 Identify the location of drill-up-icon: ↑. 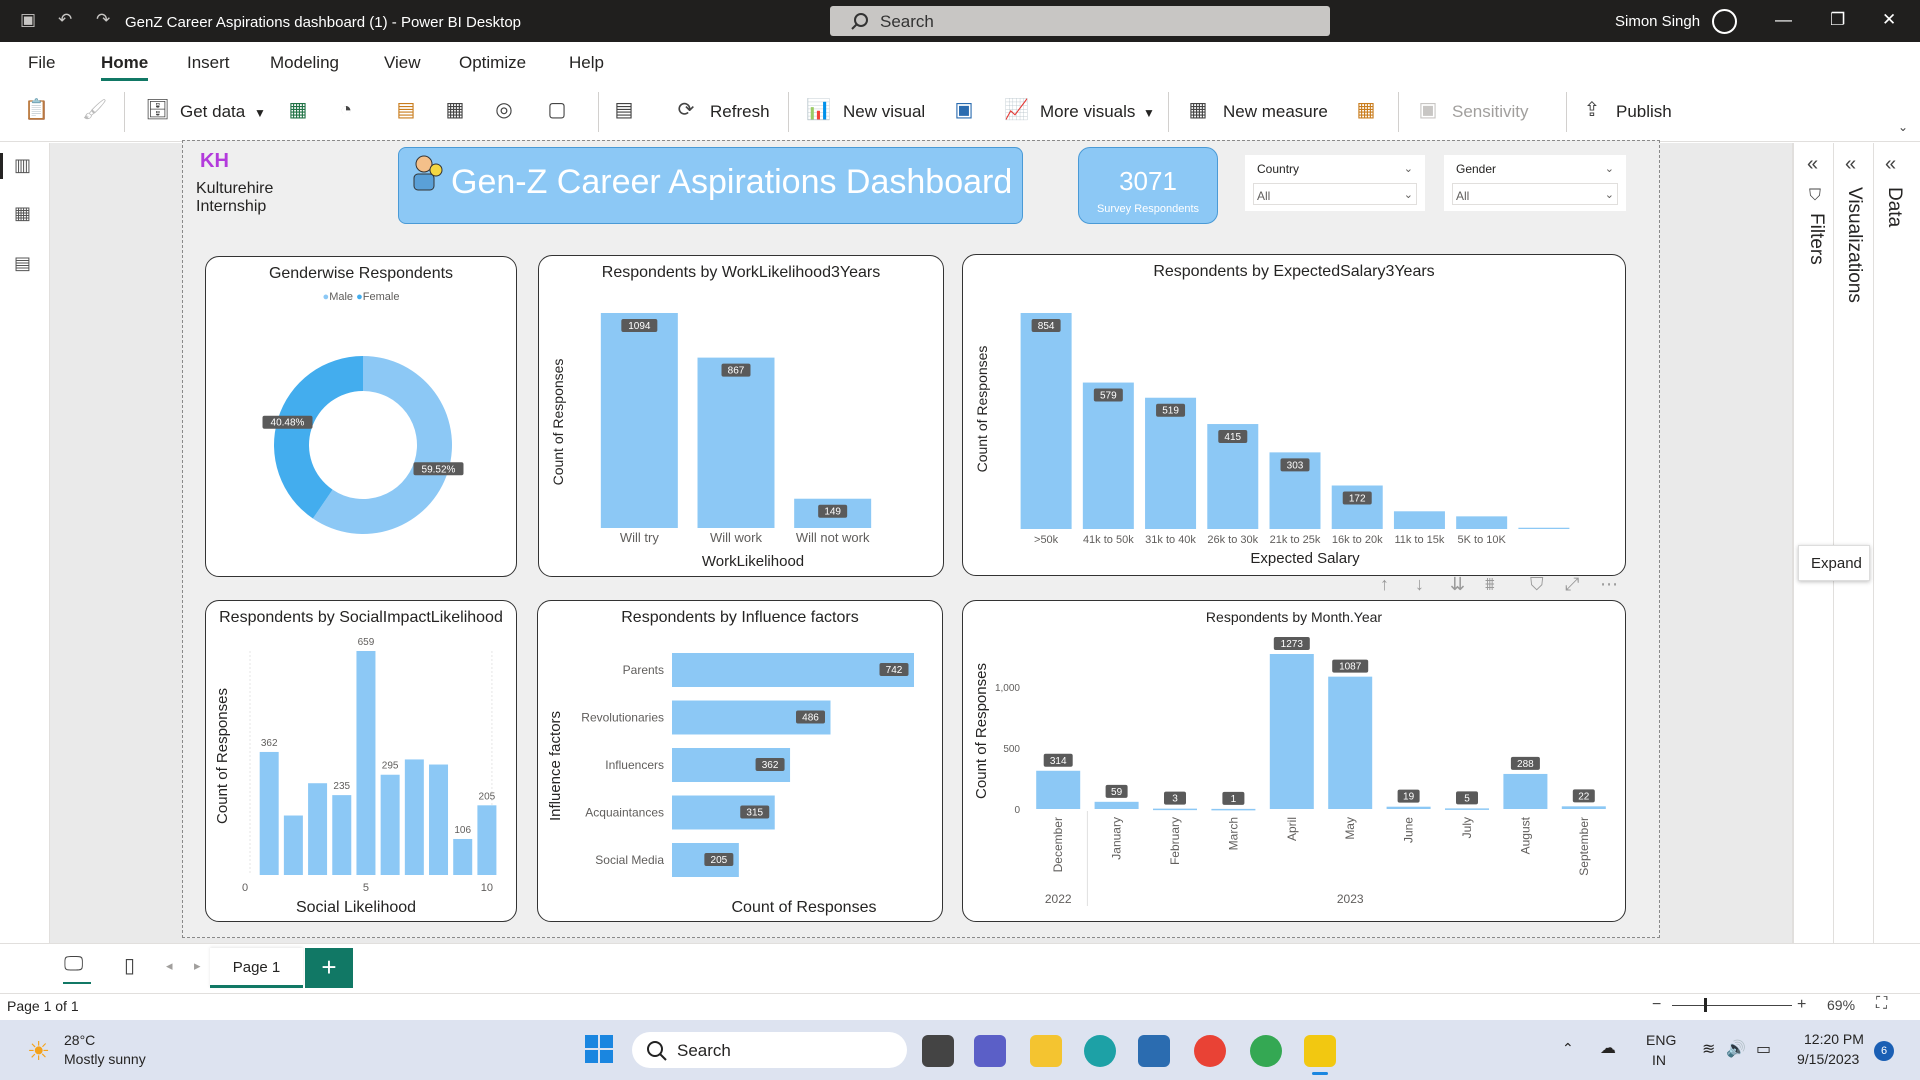
(1384, 584).